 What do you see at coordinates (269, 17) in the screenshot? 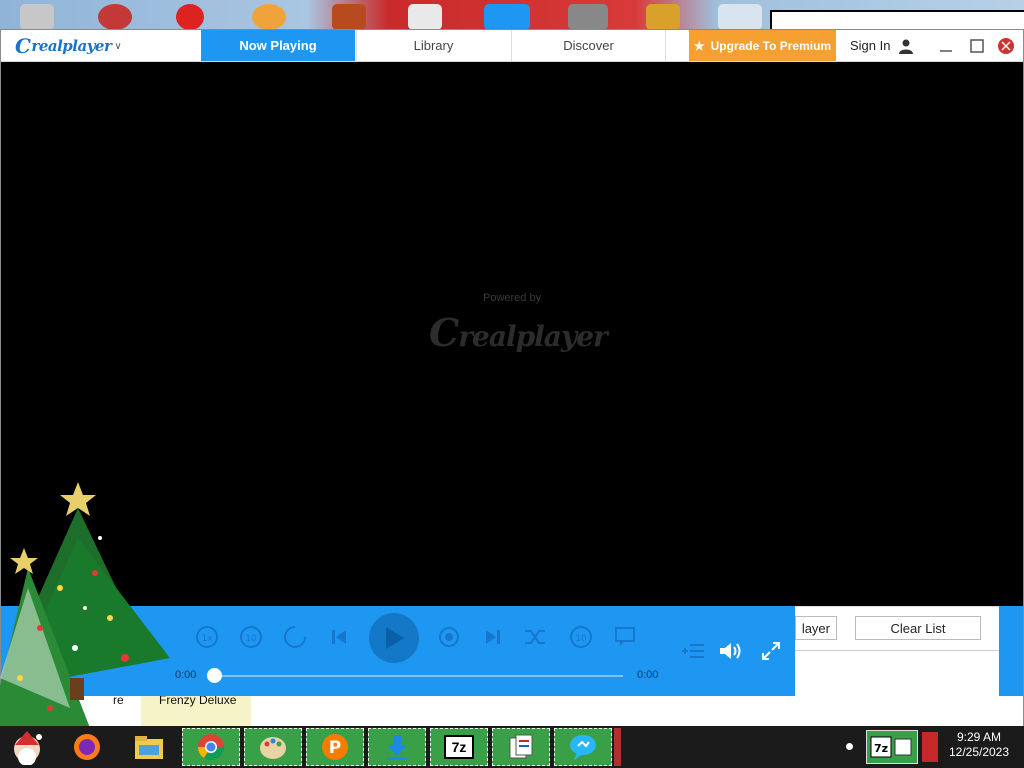
I see `paint-icon` at bounding box center [269, 17].